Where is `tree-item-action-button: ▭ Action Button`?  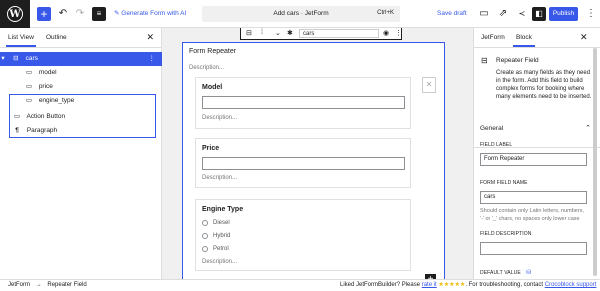
tree-item-action-button: ▭ Action Button is located at coordinates (81, 117).